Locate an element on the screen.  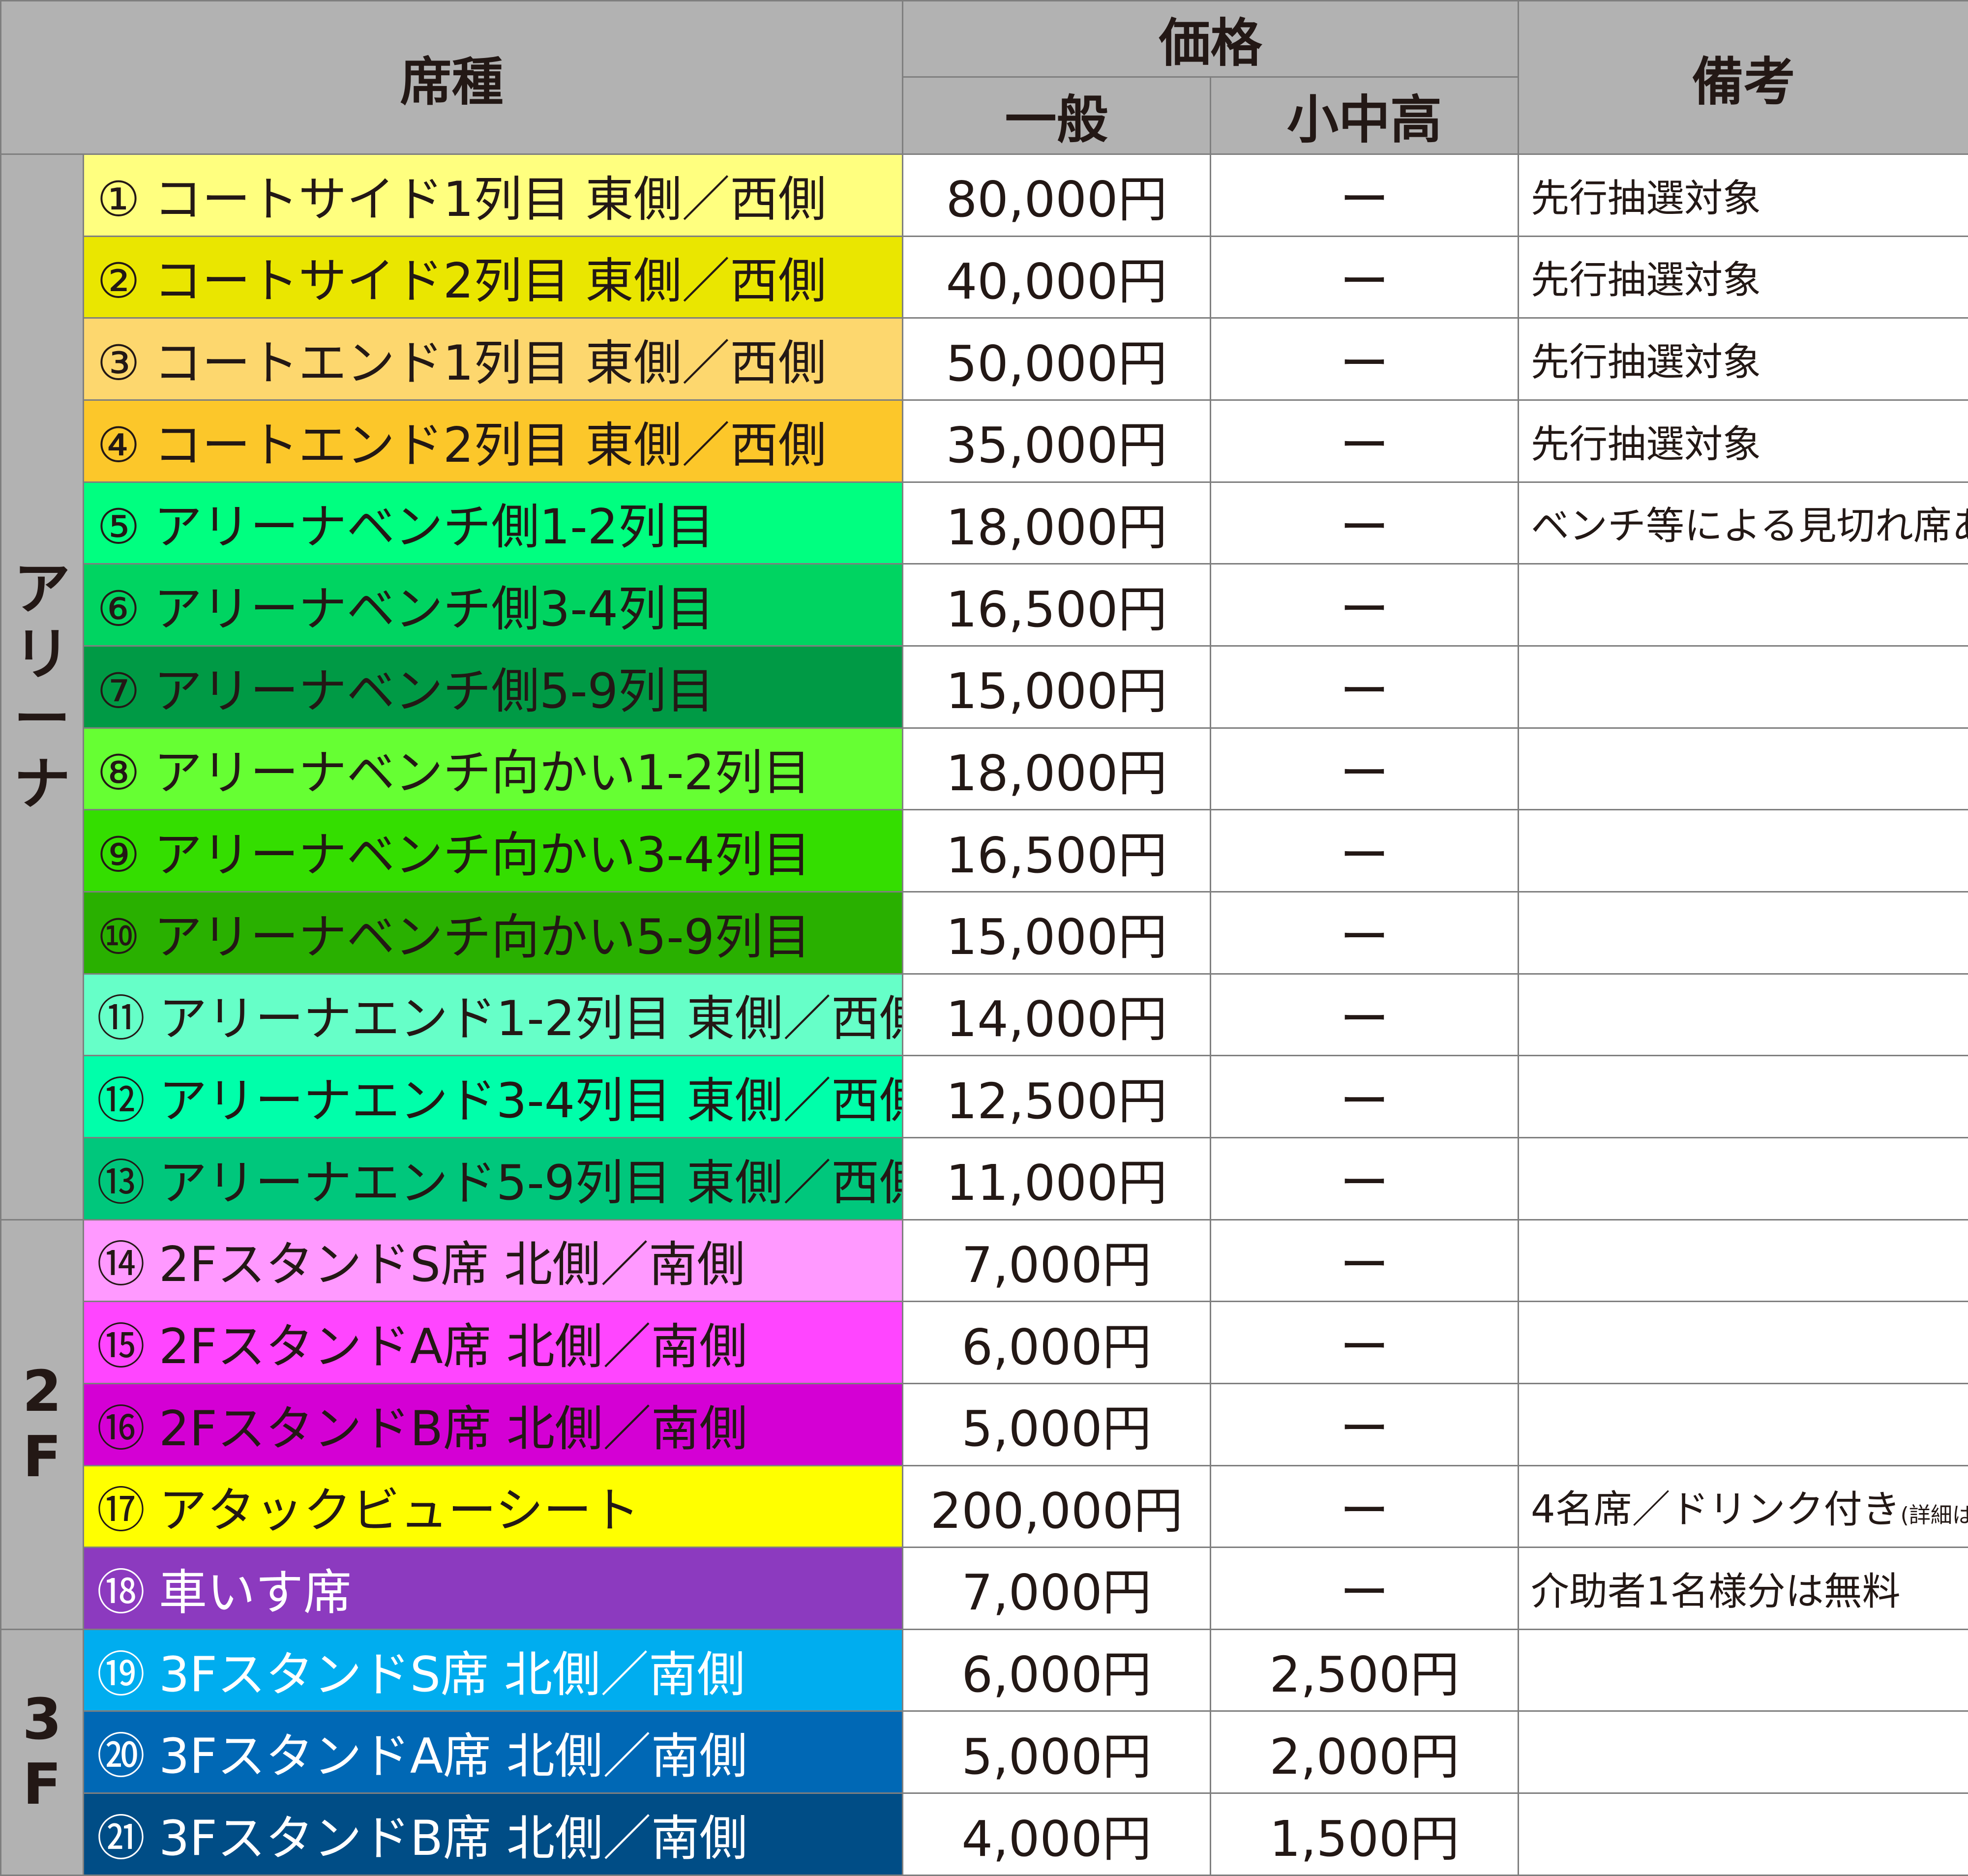
seat-type-cell: ⑪ アリーナエンド1-2列目 東側／西側 is located at coordinates (493, 1015).